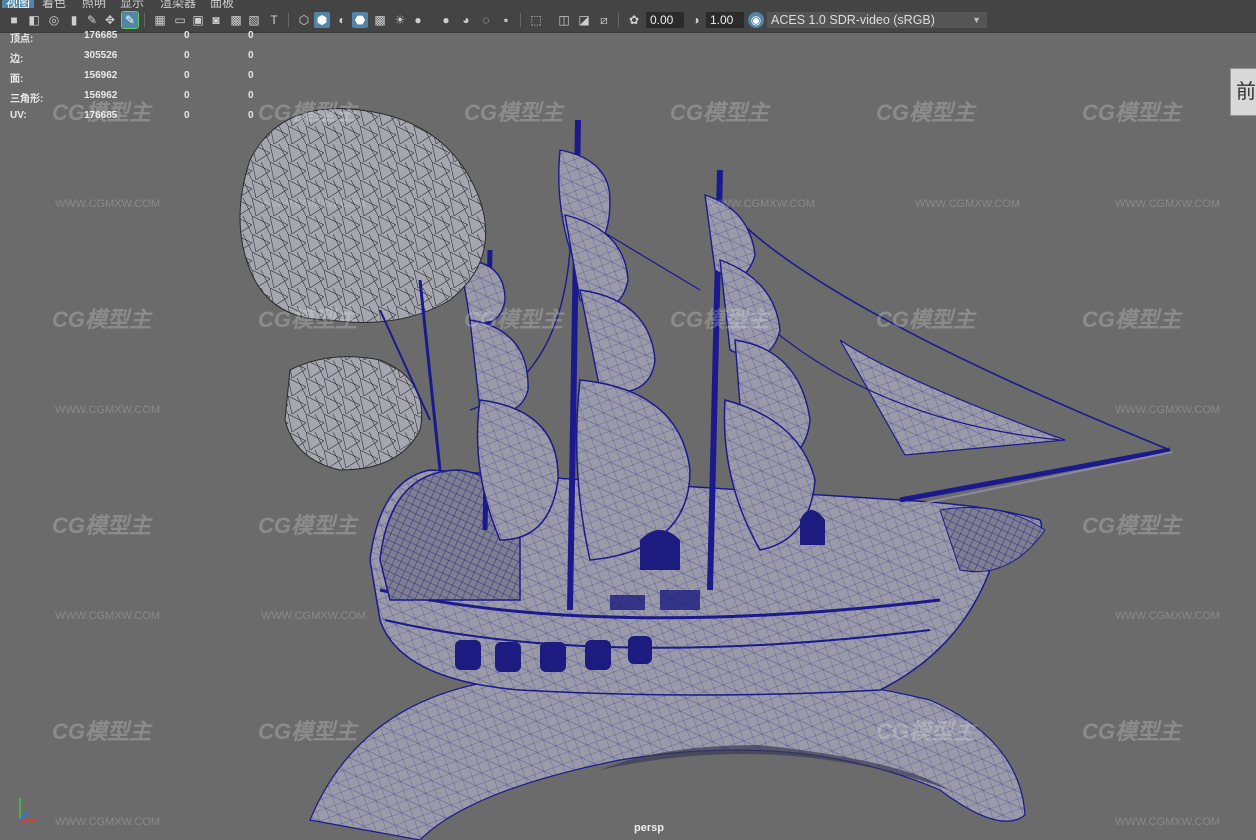  I want to click on hud-label: UV:, so click(18, 115).